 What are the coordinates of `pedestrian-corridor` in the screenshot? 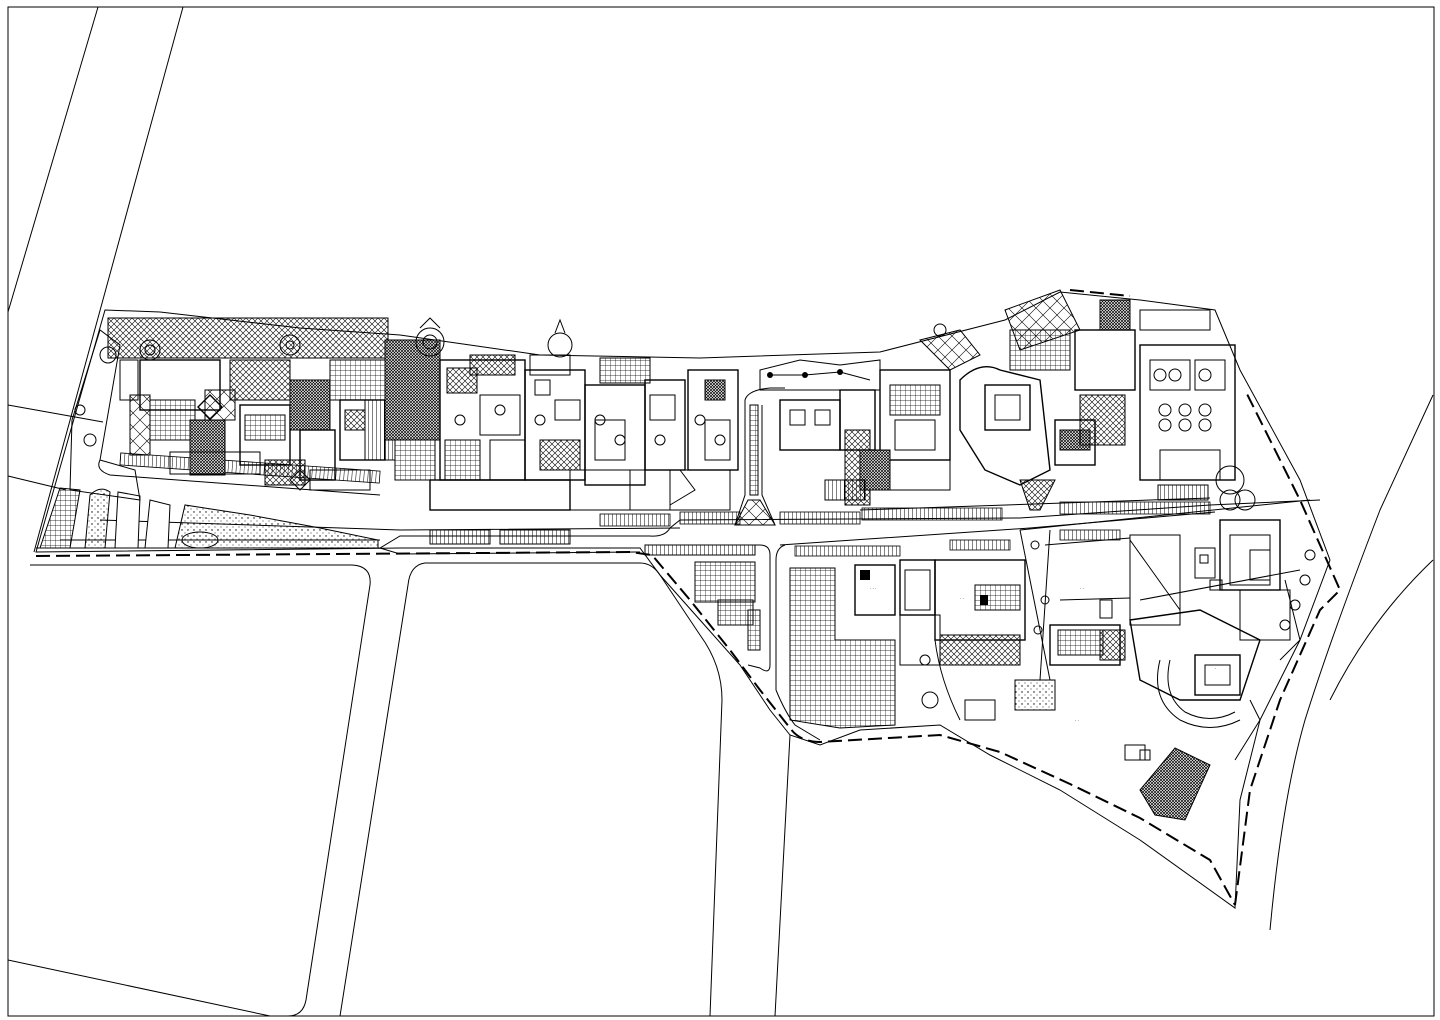 It's located at (759, 456).